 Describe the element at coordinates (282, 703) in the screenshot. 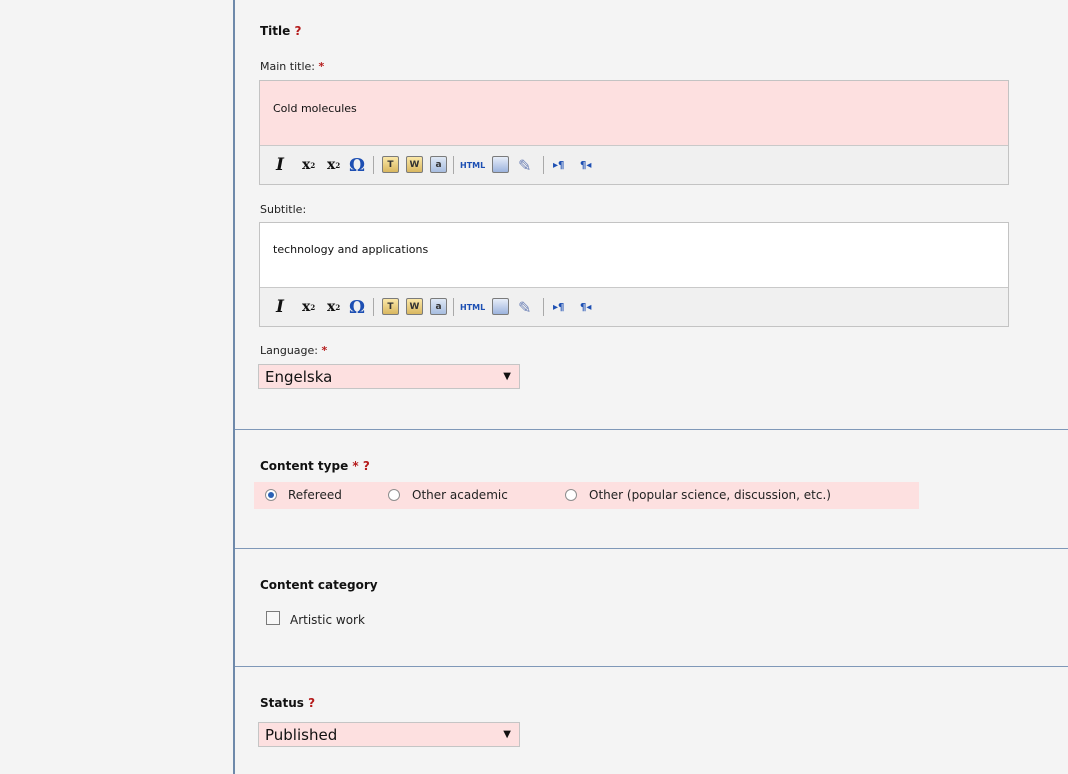

I see `status-heading-text: Status` at that location.